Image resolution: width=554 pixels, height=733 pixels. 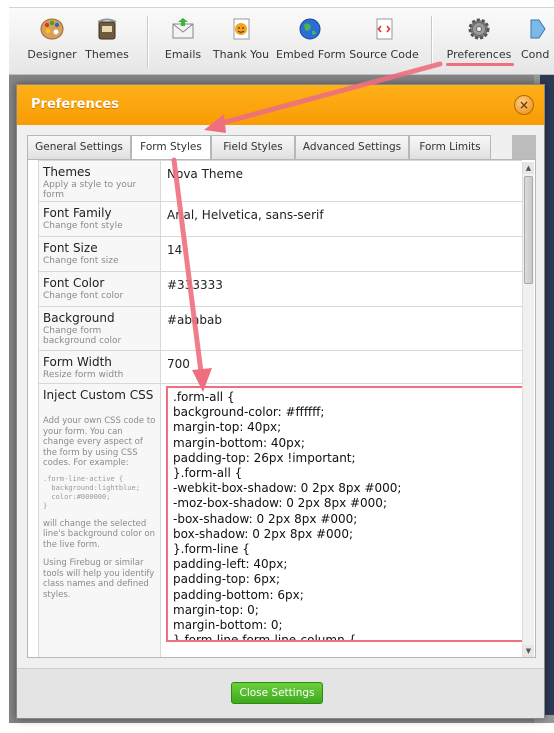 What do you see at coordinates (480, 64) in the screenshot?
I see `preferences-highlight` at bounding box center [480, 64].